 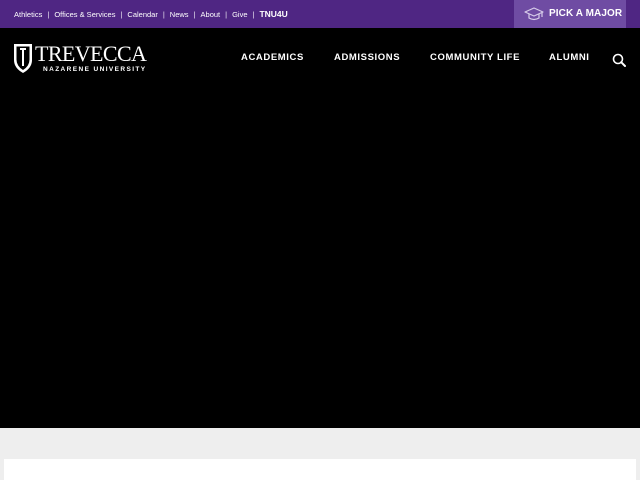 I want to click on utility-link-tnu4u: TNU4U, so click(x=273, y=14).